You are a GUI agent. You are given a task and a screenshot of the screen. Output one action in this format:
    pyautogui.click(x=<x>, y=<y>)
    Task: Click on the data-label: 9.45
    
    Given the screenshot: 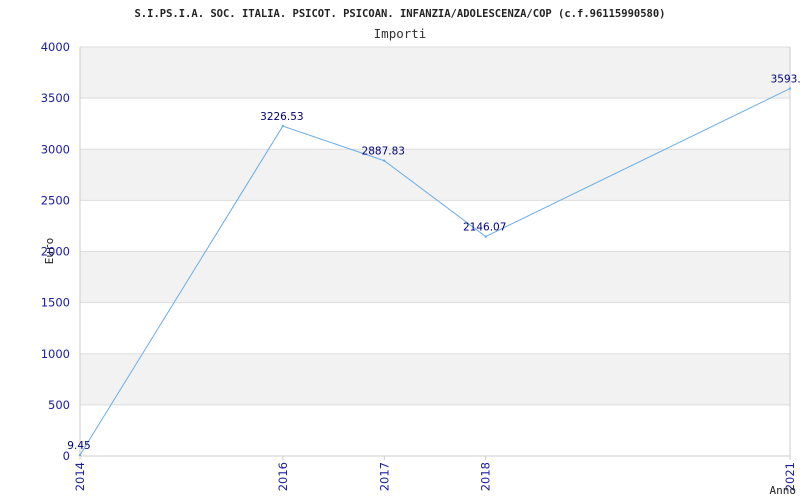 What is the action you would take?
    pyautogui.click(x=78, y=446)
    